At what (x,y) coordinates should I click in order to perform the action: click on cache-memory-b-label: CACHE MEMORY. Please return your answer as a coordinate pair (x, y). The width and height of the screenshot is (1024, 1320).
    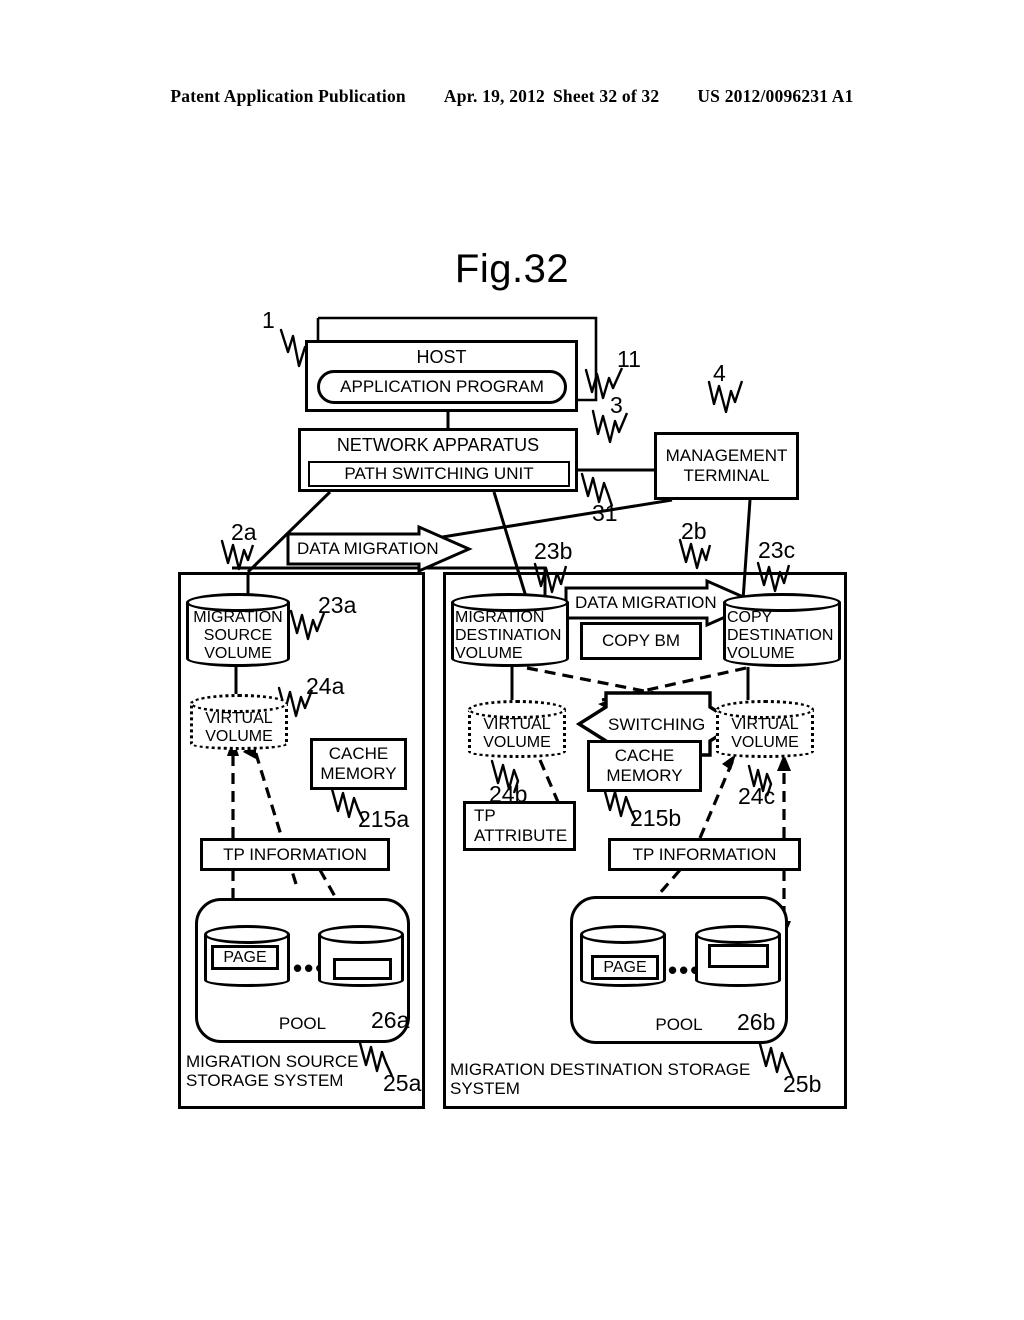
    Looking at the image, I should click on (644, 765).